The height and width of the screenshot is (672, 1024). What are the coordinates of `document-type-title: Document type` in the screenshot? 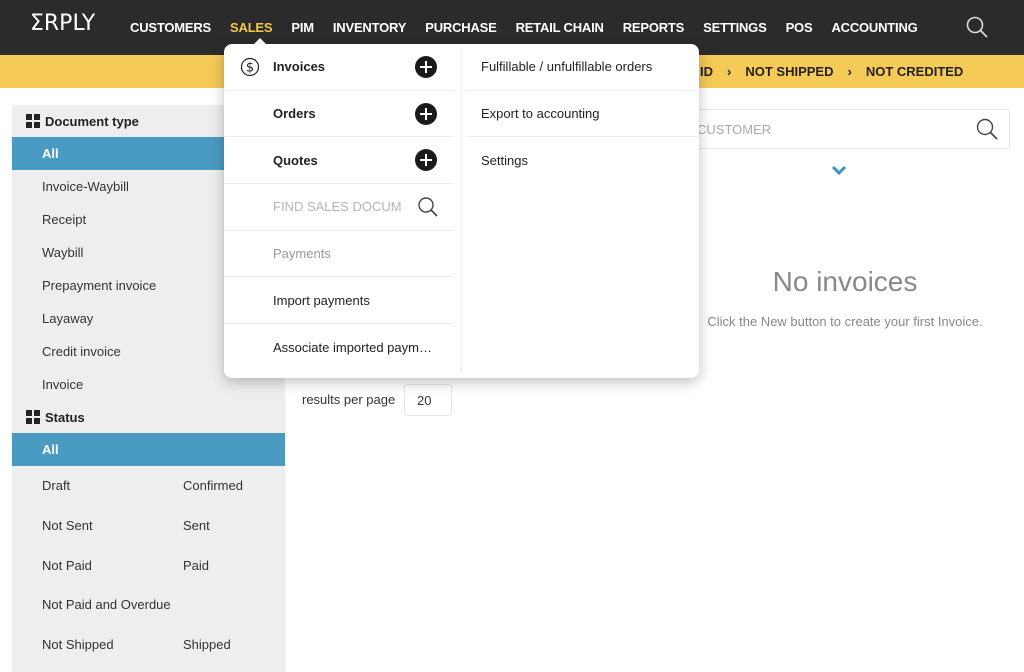 It's located at (92, 121).